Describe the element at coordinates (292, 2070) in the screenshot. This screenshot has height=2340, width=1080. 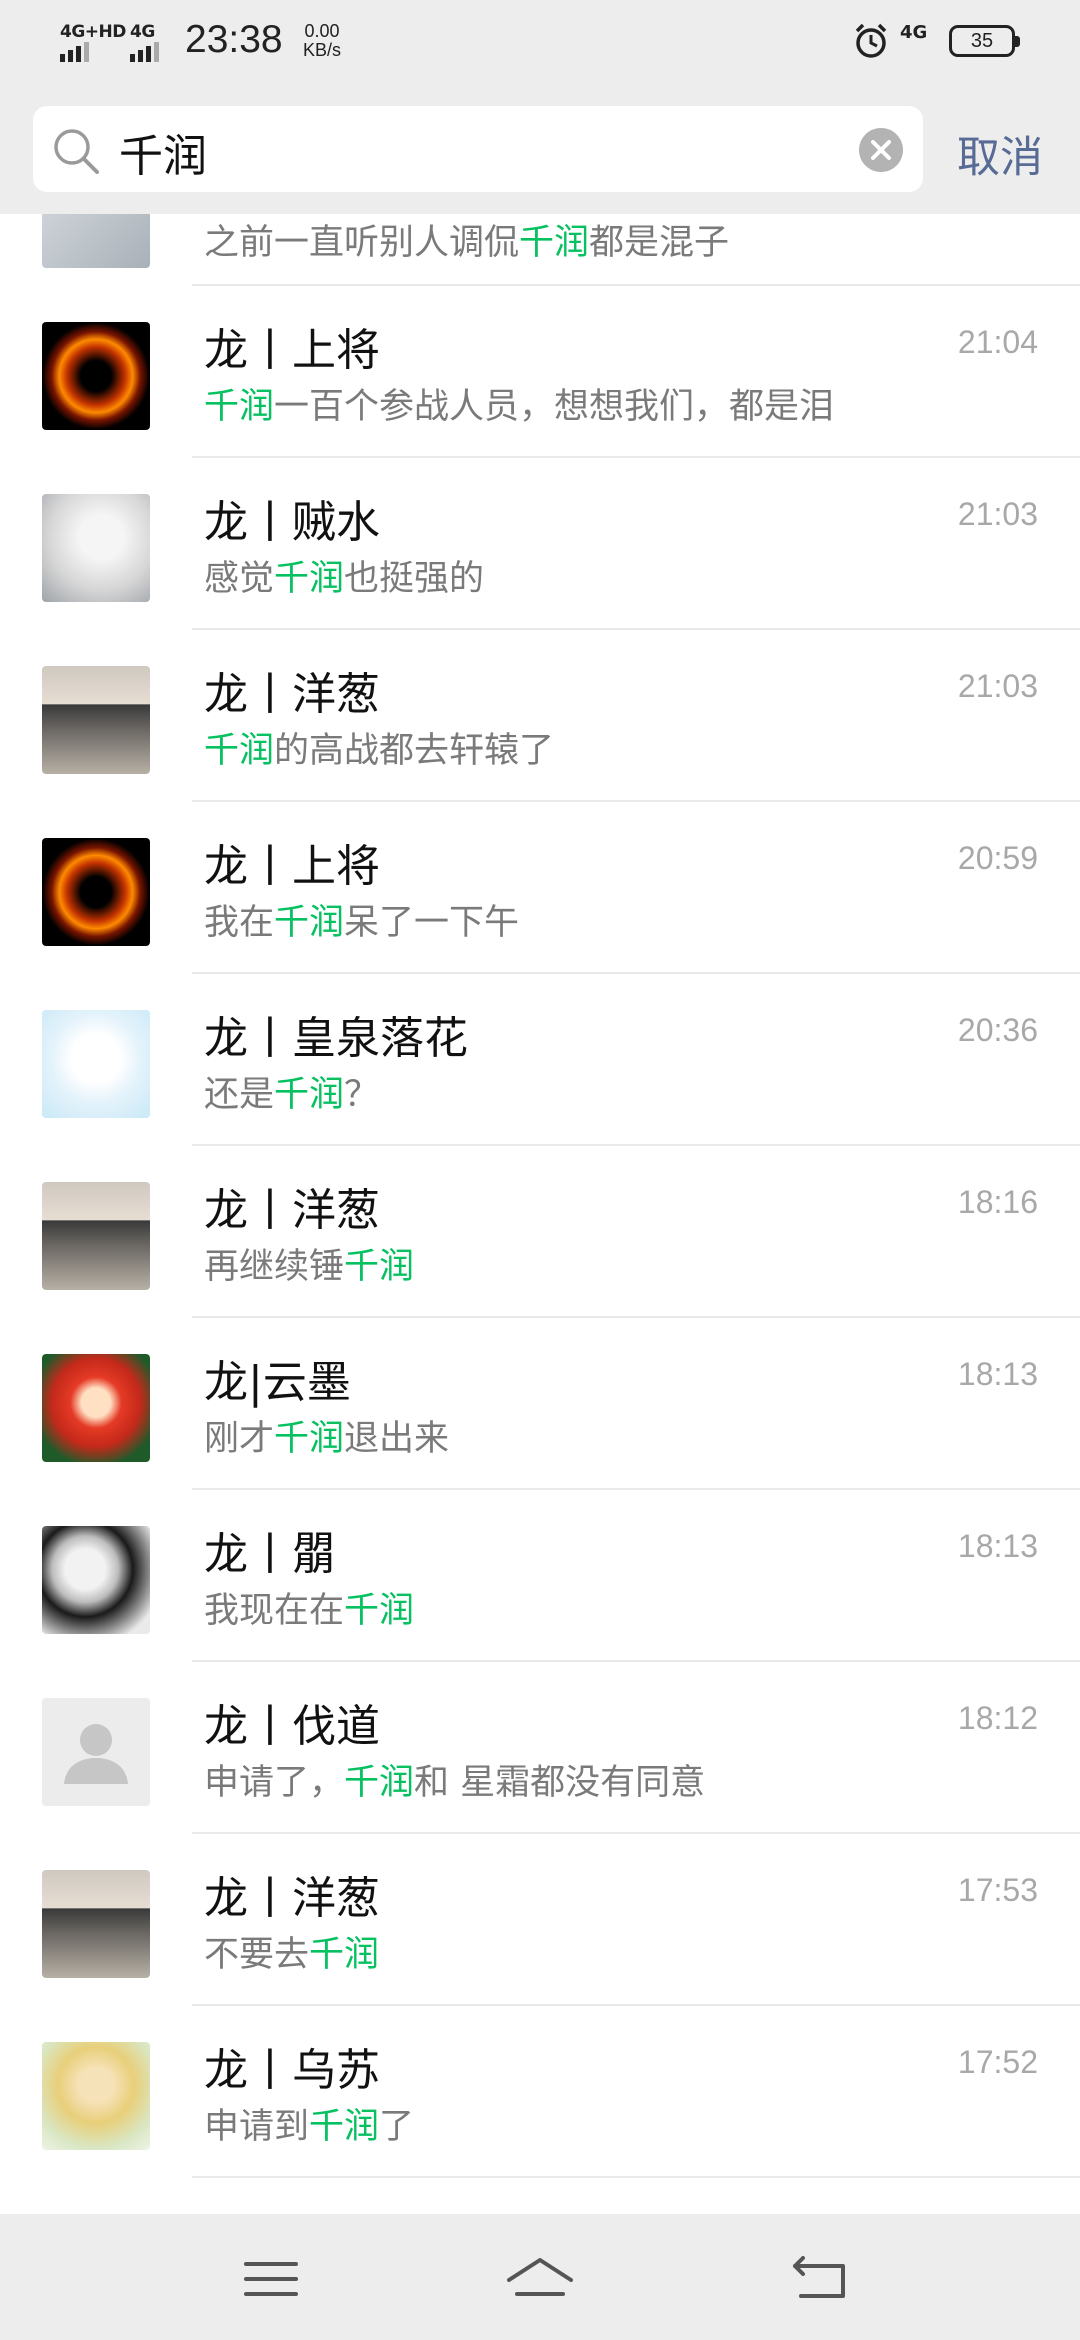
I see `contact-name: 龙丨乌苏` at that location.